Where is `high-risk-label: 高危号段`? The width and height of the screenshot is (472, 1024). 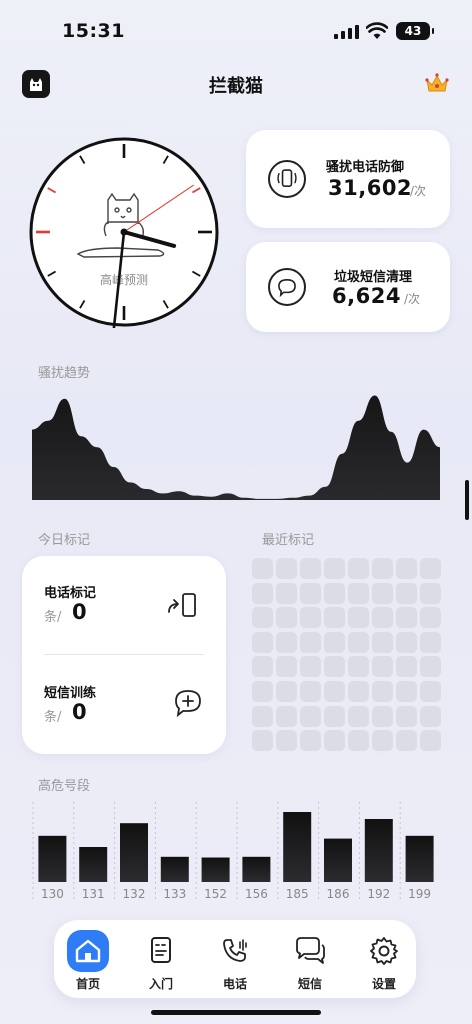 high-risk-label: 高危号段 is located at coordinates (64, 786).